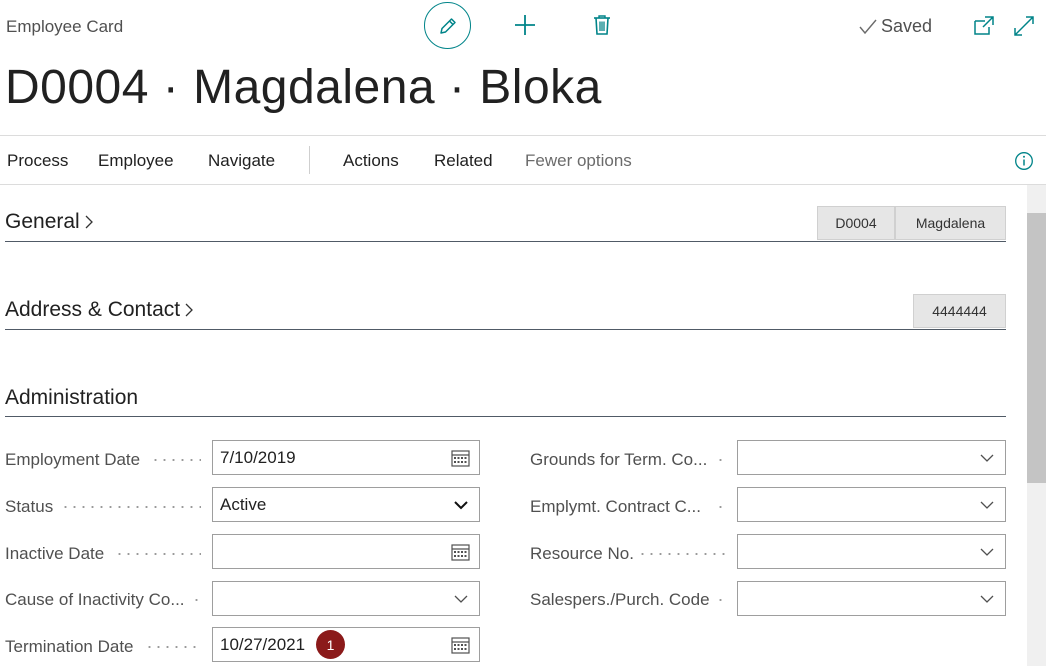 This screenshot has width=1048, height=666. What do you see at coordinates (1024, 161) in the screenshot?
I see `info-icon` at bounding box center [1024, 161].